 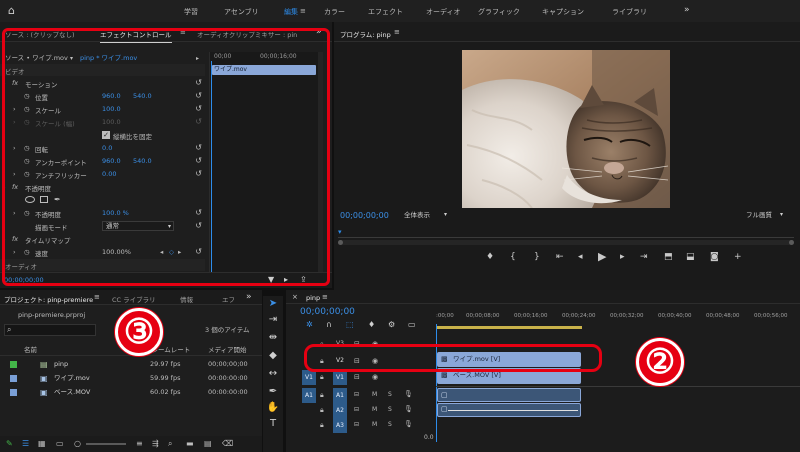 What do you see at coordinates (313, 298) in the screenshot?
I see `tab-sequence: pinp` at bounding box center [313, 298].